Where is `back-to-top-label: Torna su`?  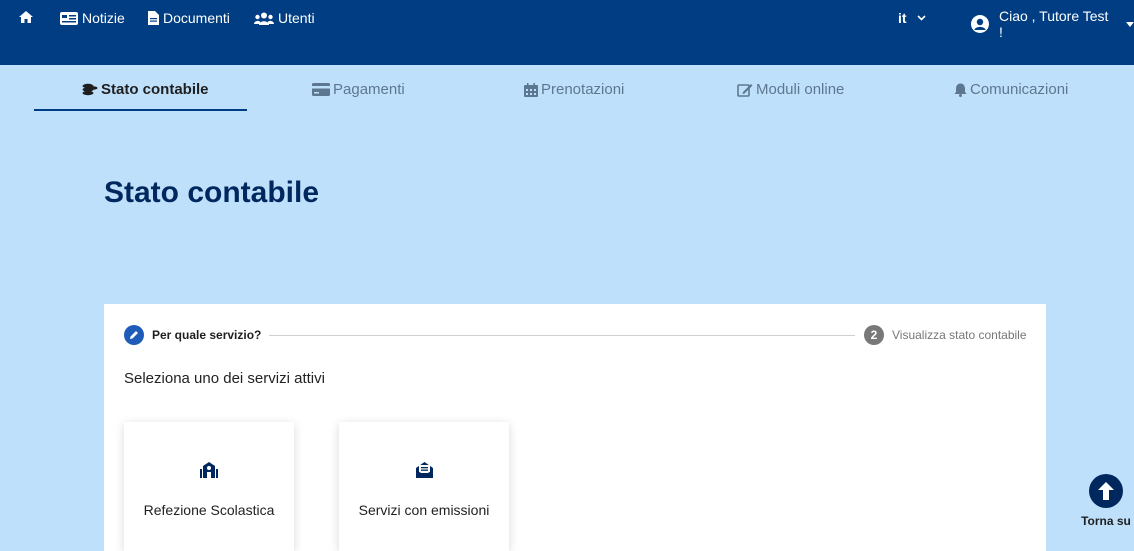
back-to-top-label: Torna su is located at coordinates (1106, 521).